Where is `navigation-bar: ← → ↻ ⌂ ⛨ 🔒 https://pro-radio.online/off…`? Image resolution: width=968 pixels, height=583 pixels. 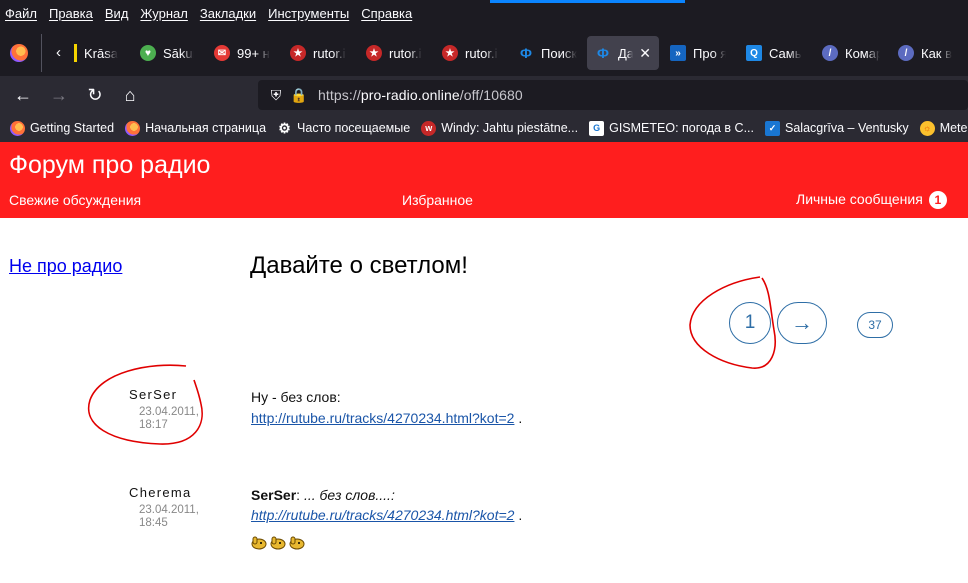 navigation-bar: ← → ↻ ⌂ ⛨ 🔒 https://pro-radio.online/off… is located at coordinates (484, 95).